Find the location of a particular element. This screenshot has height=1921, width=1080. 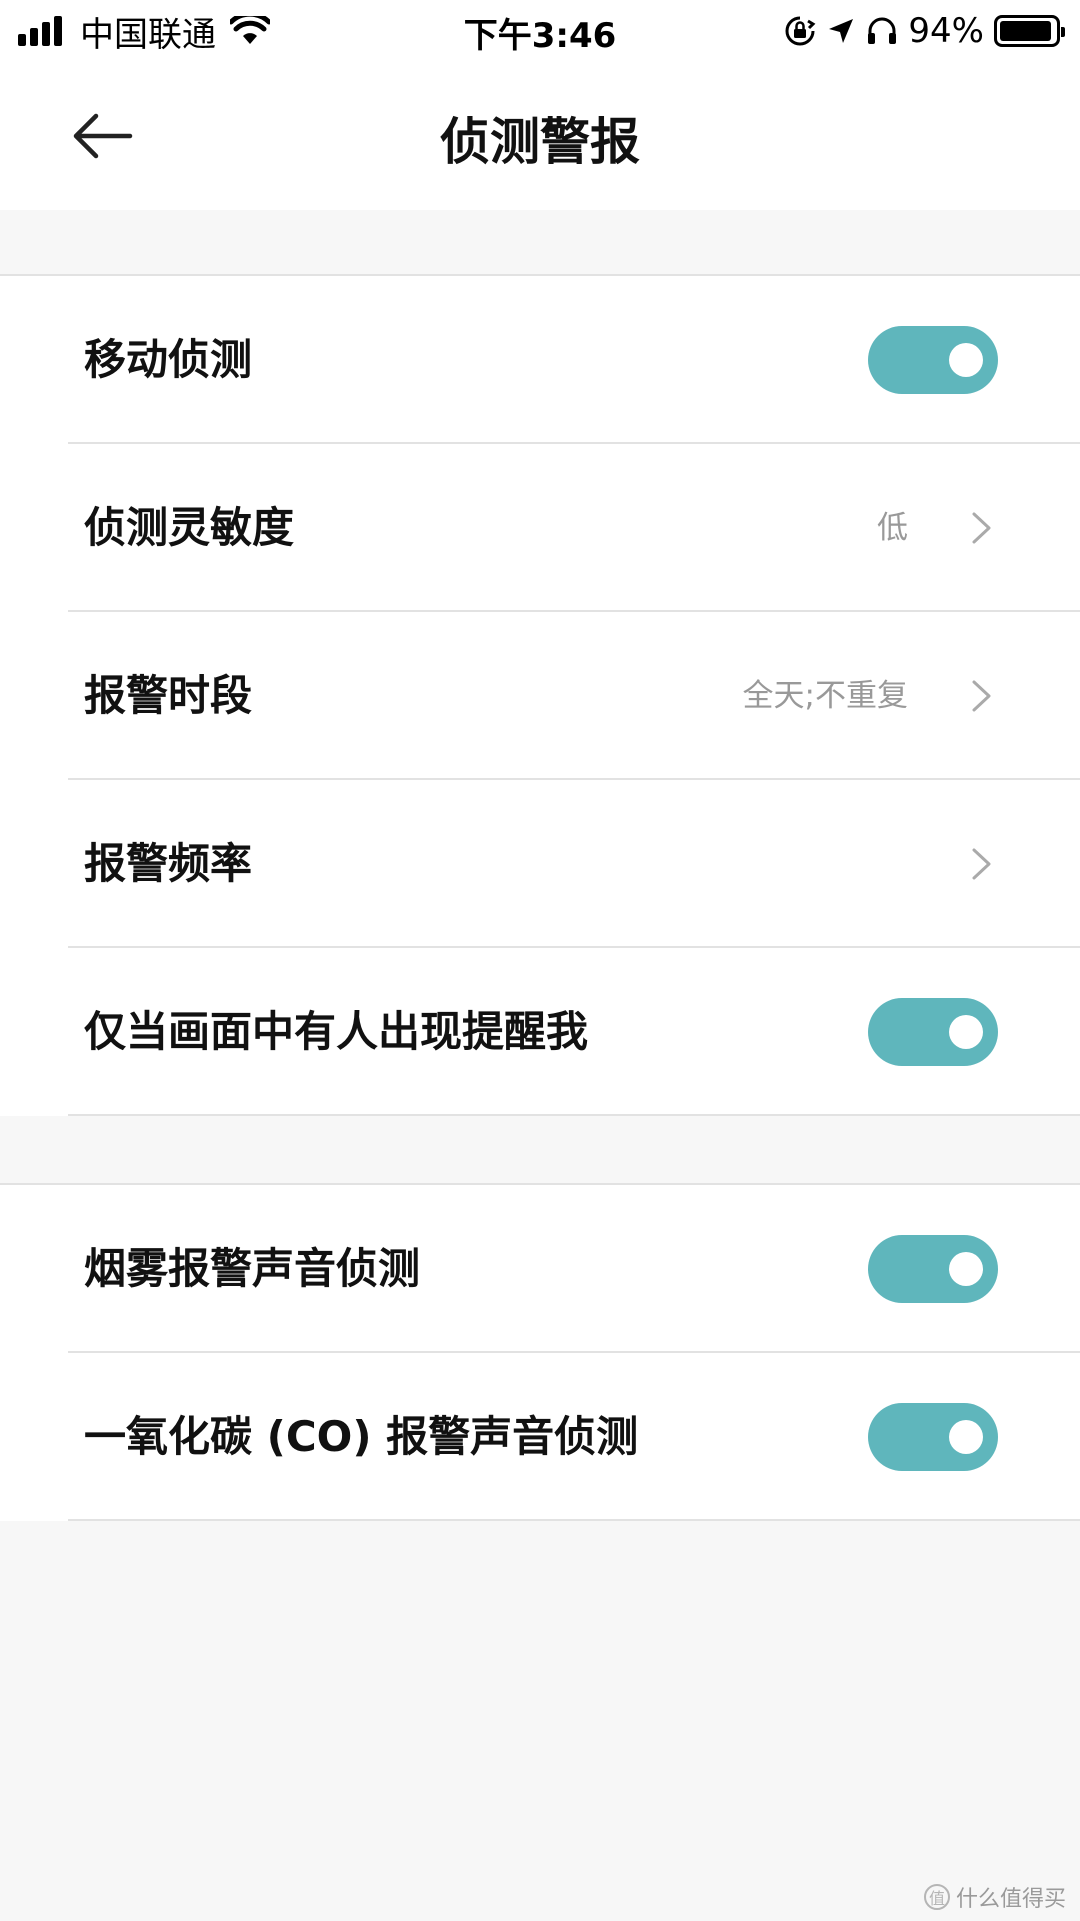

row-label: 移动侦测 is located at coordinates (168, 359).